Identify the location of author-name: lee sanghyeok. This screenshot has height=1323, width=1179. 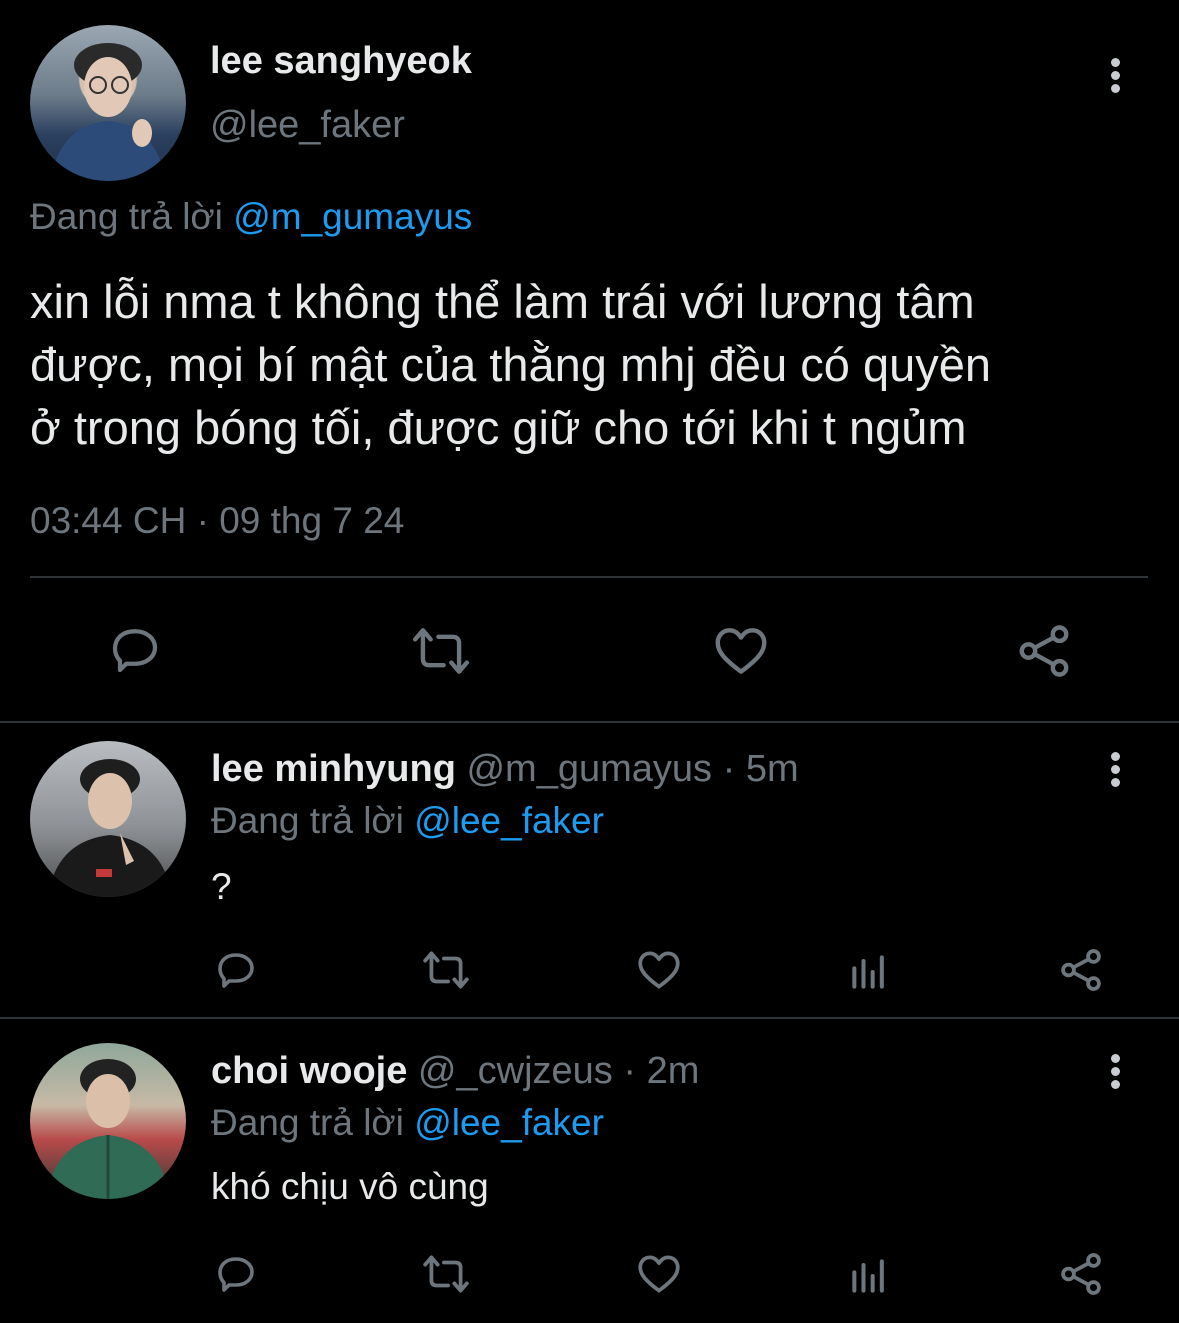
(341, 61).